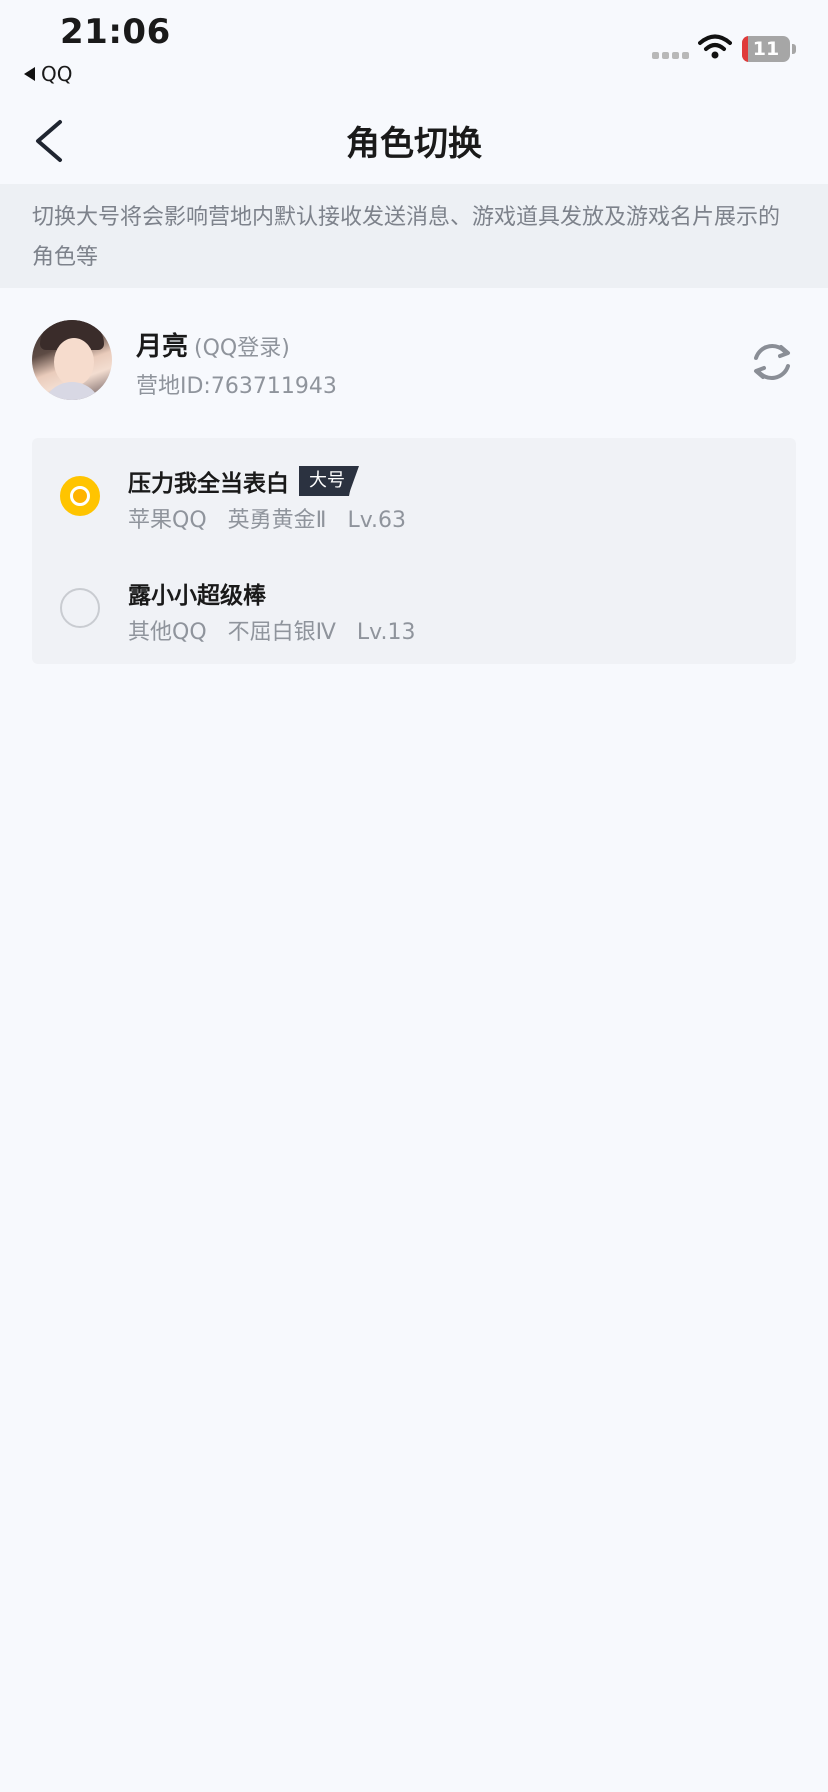 This screenshot has height=1792, width=828. Describe the element at coordinates (670, 55) in the screenshot. I see `signal-dots-icon` at that location.